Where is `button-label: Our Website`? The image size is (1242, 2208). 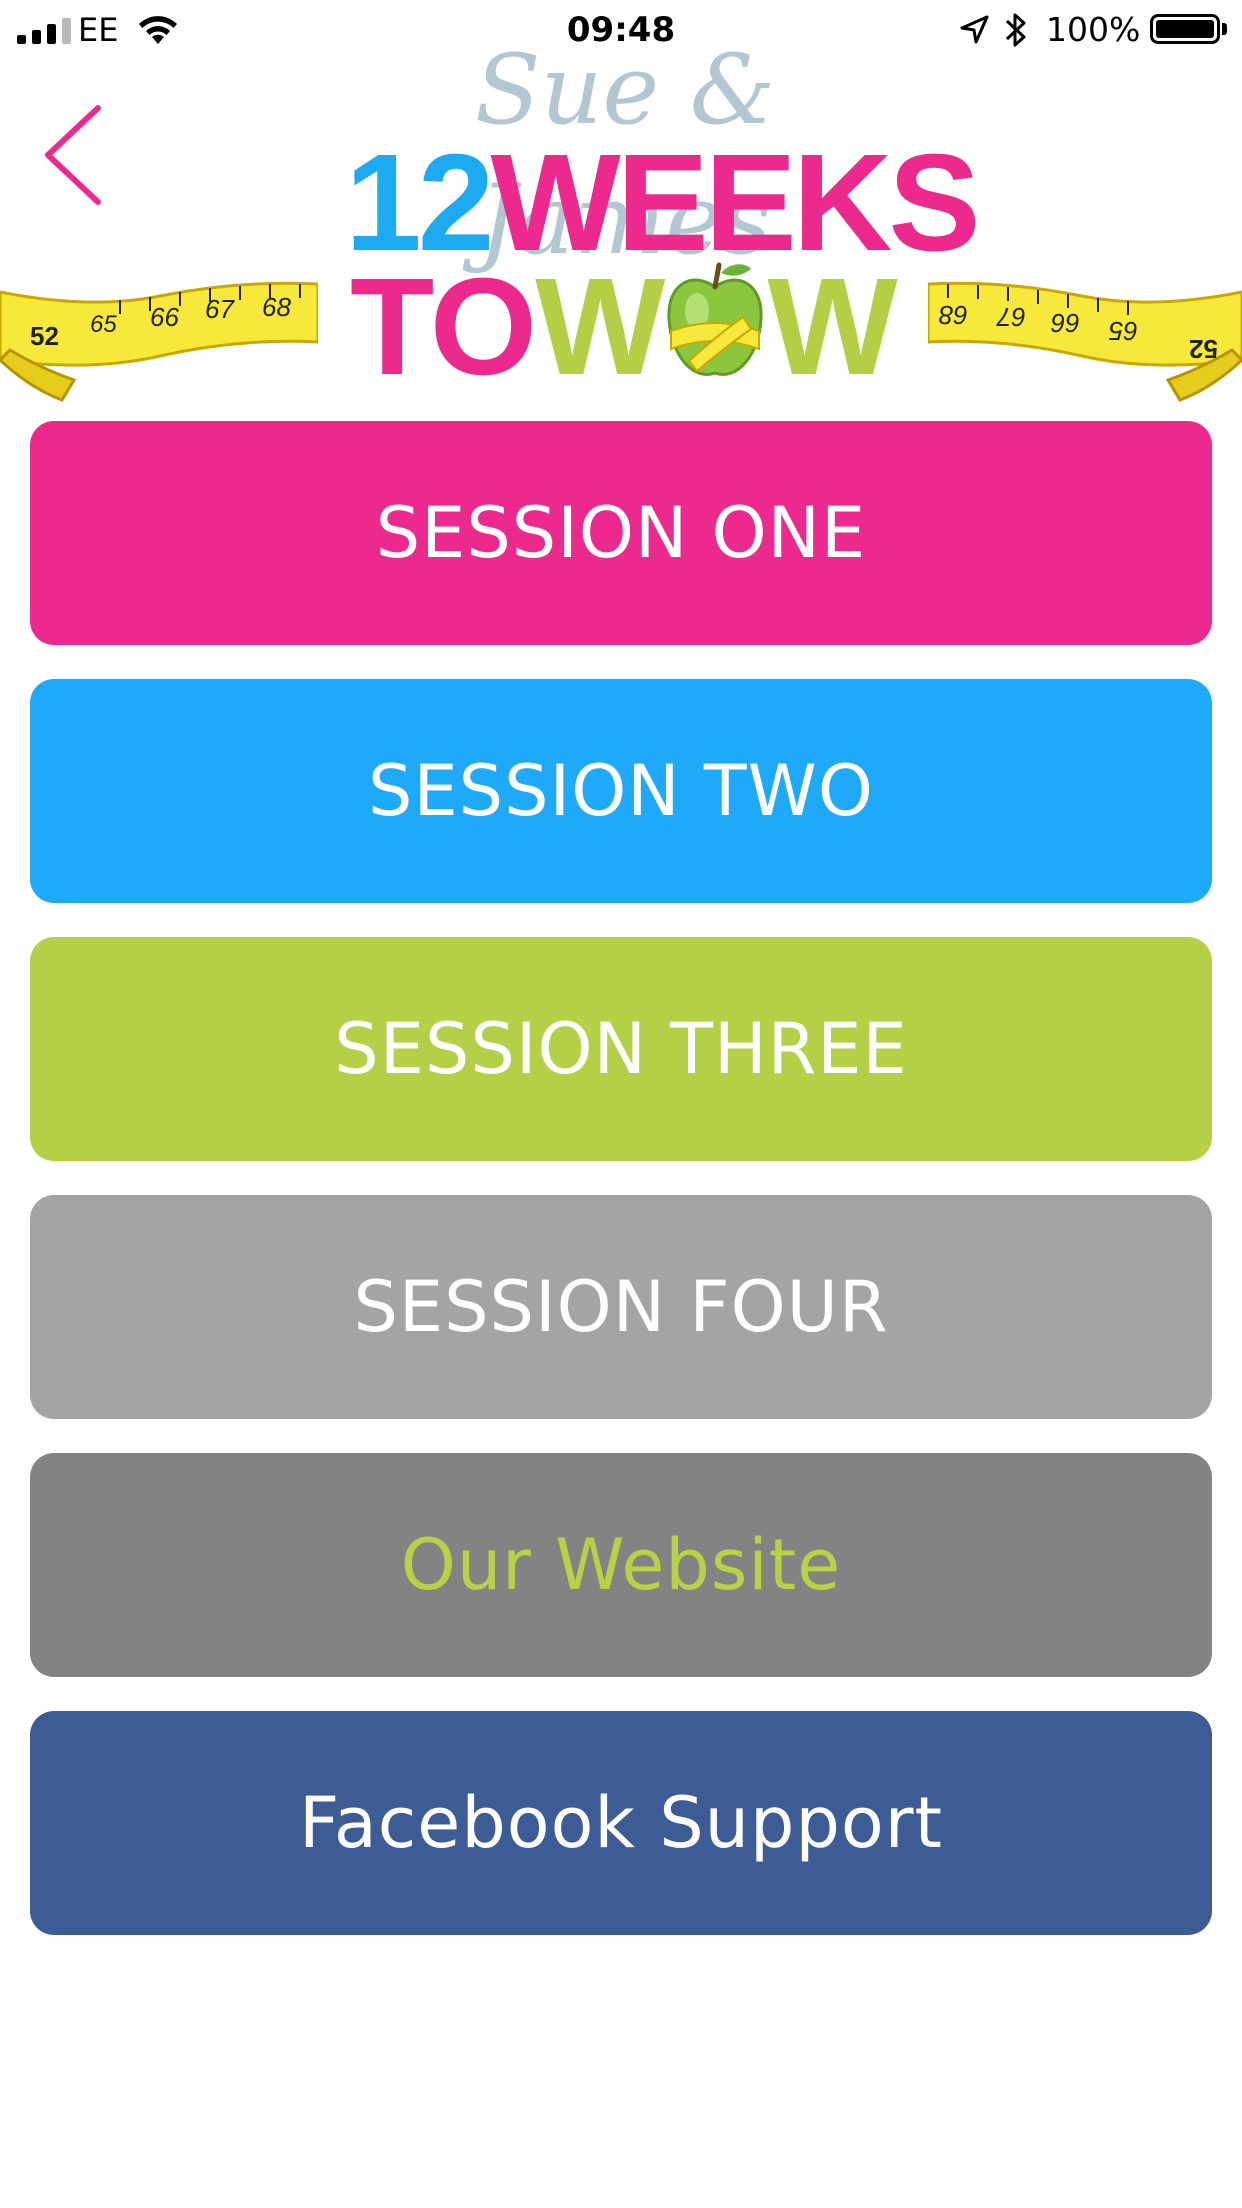 button-label: Our Website is located at coordinates (621, 1565).